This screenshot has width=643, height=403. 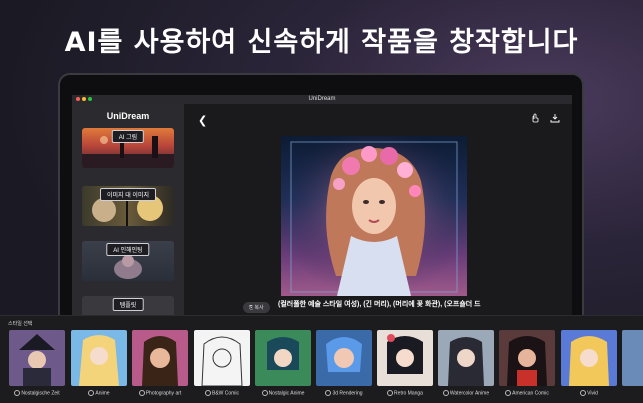 What do you see at coordinates (90, 99) in the screenshot?
I see `zoom-window-button` at bounding box center [90, 99].